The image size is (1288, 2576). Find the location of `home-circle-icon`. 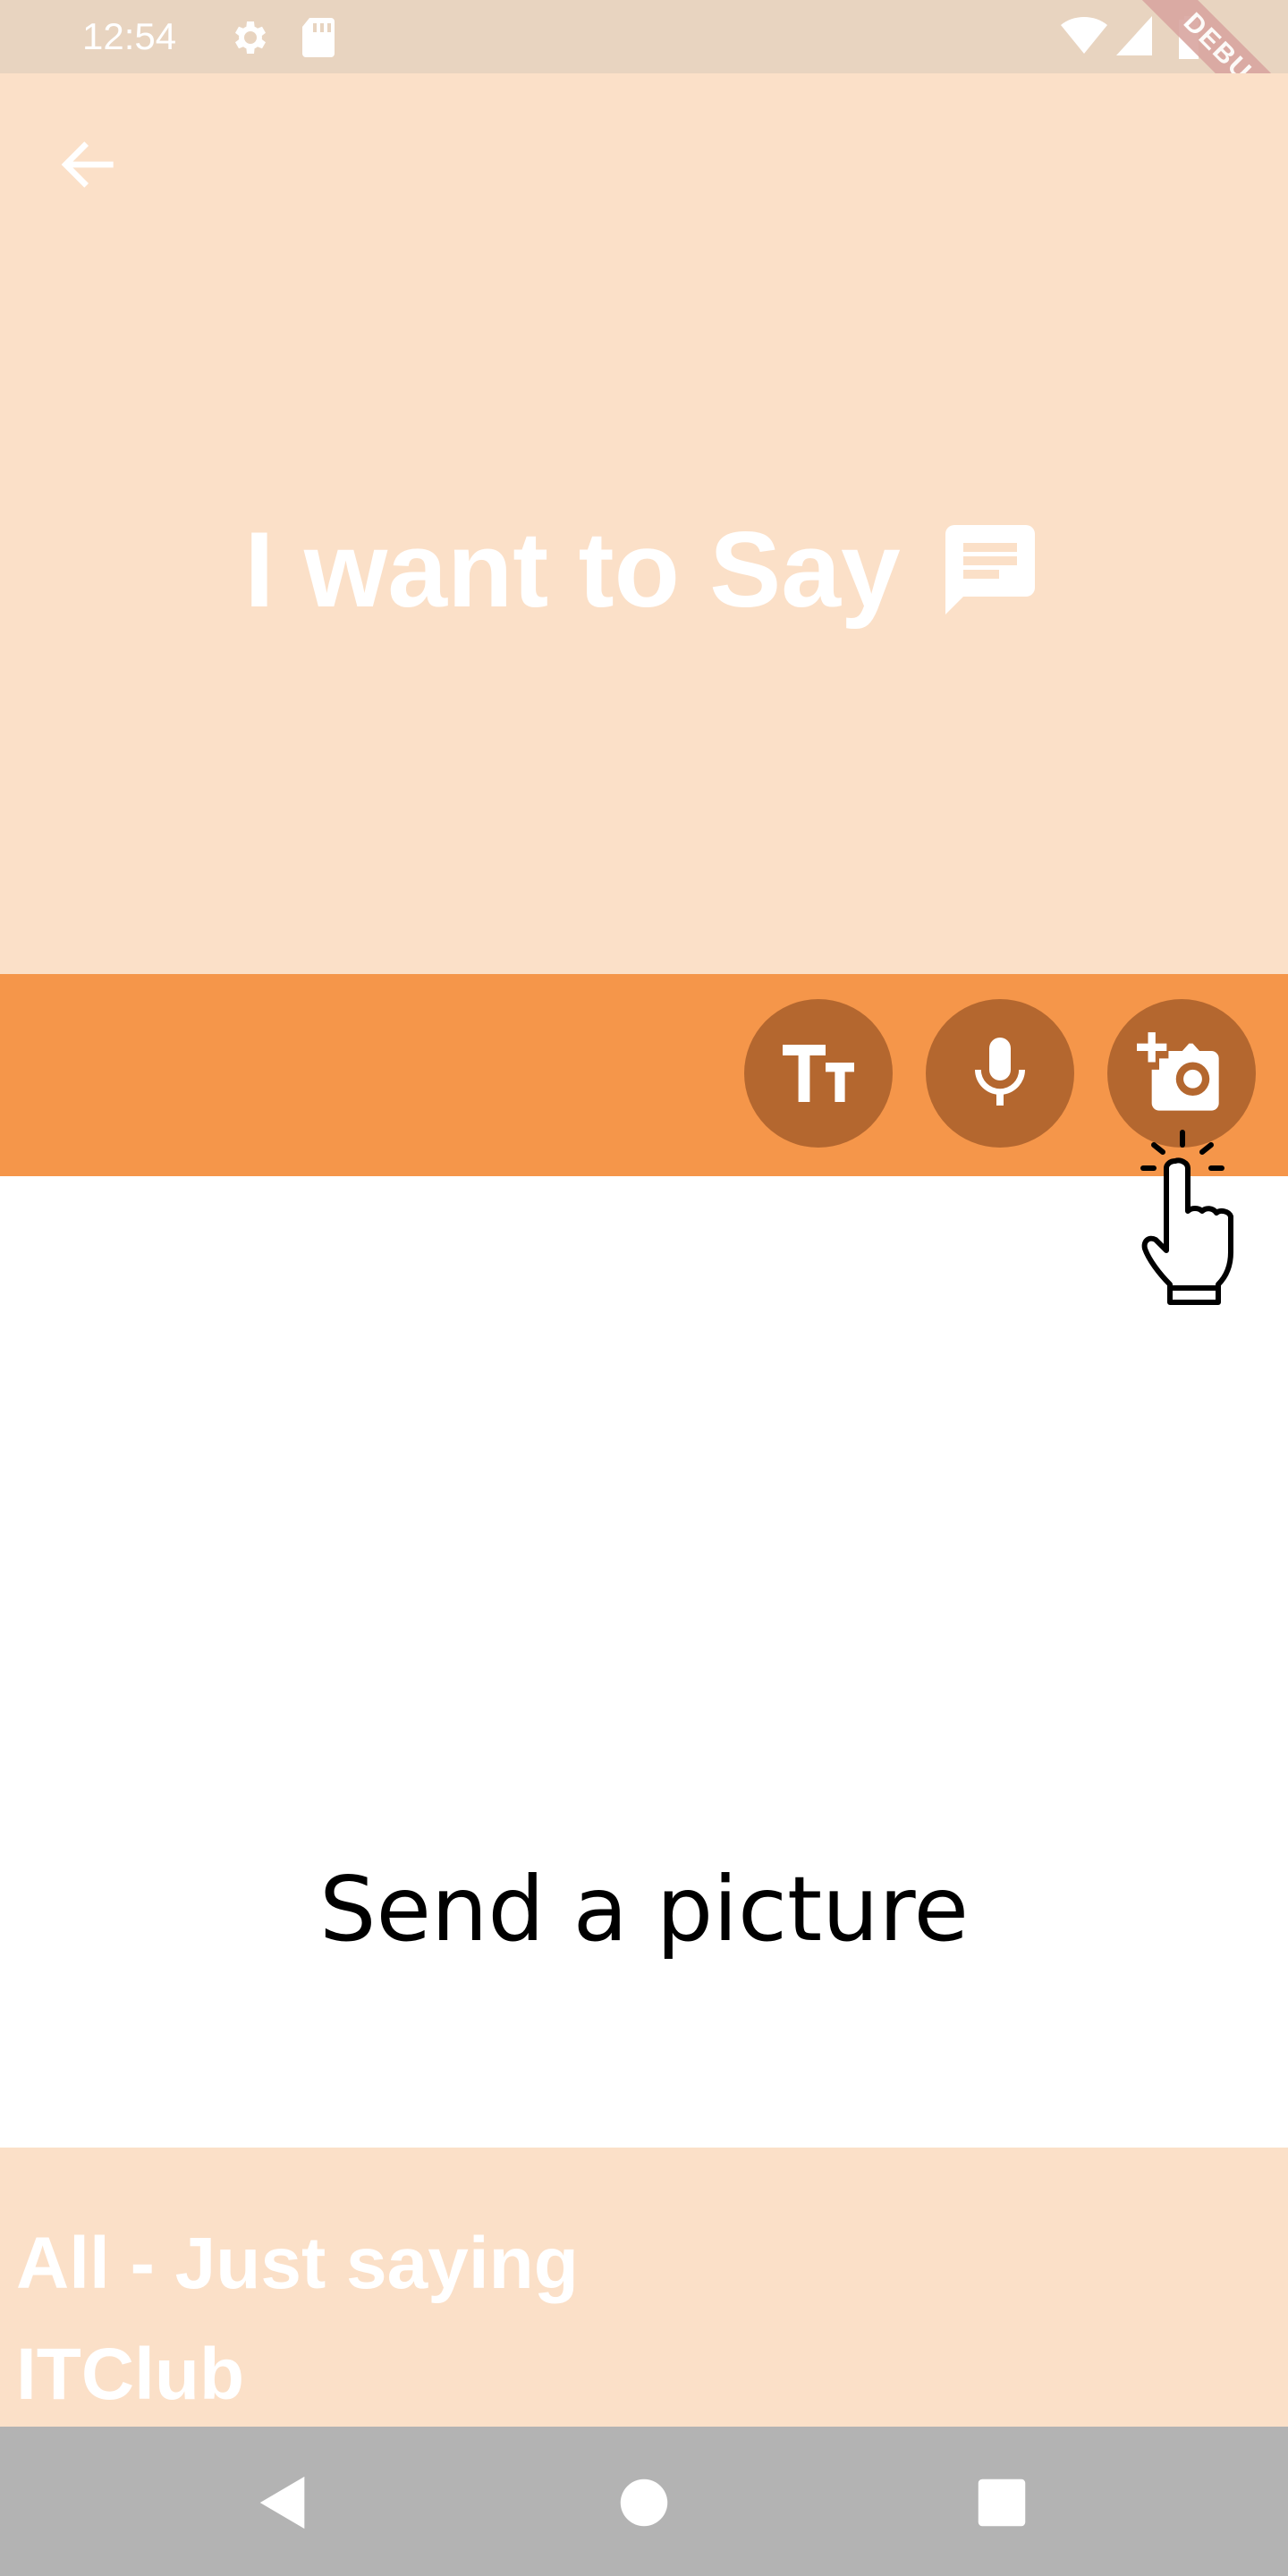

home-circle-icon is located at coordinates (644, 2503).